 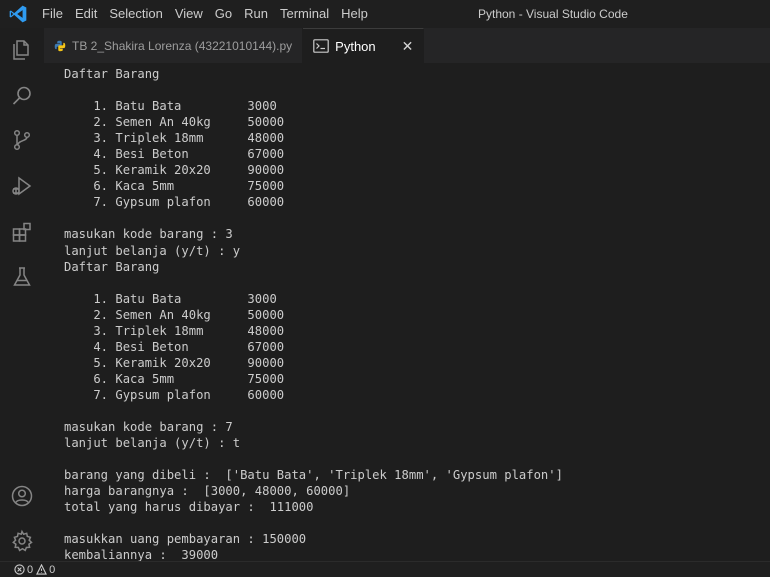 I want to click on close-icon: ✕, so click(x=408, y=46).